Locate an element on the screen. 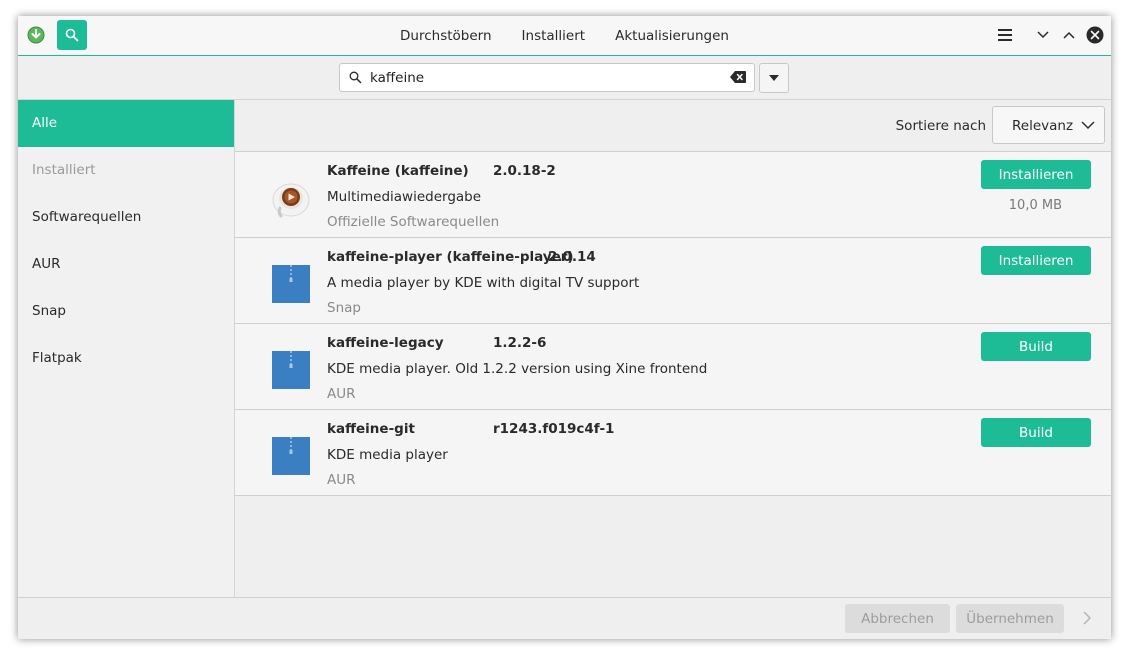 The width and height of the screenshot is (1129, 659). search-input: kaffeine is located at coordinates (547, 77).